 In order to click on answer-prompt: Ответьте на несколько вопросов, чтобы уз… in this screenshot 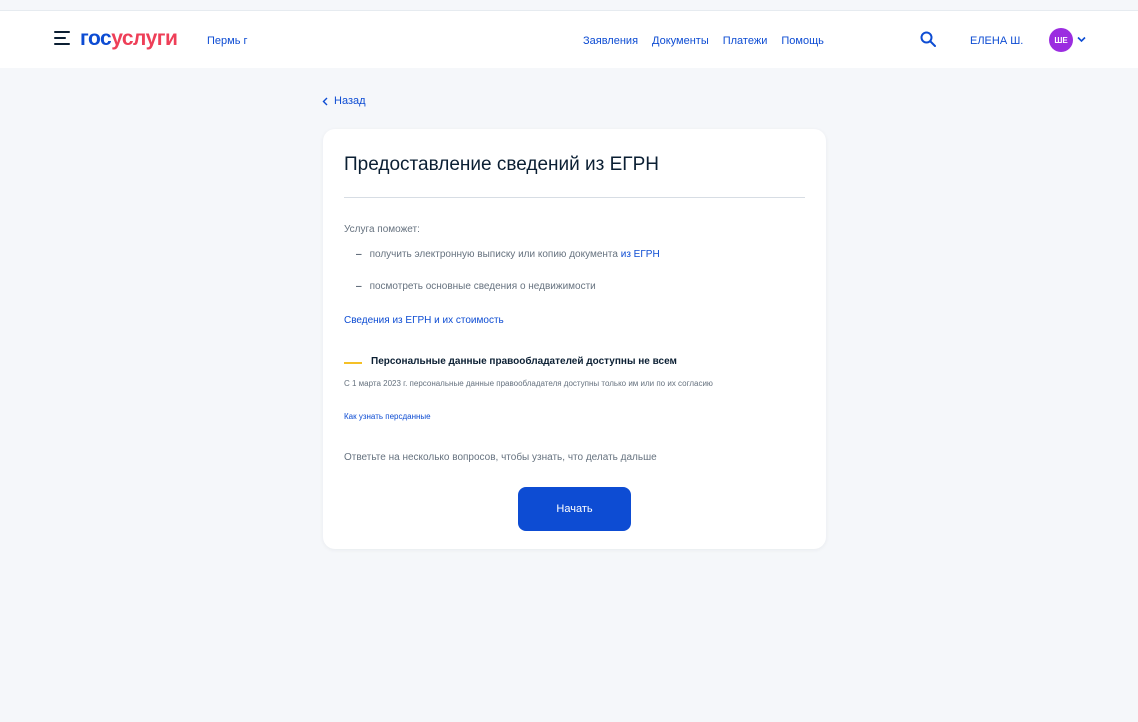, I will do `click(500, 457)`.